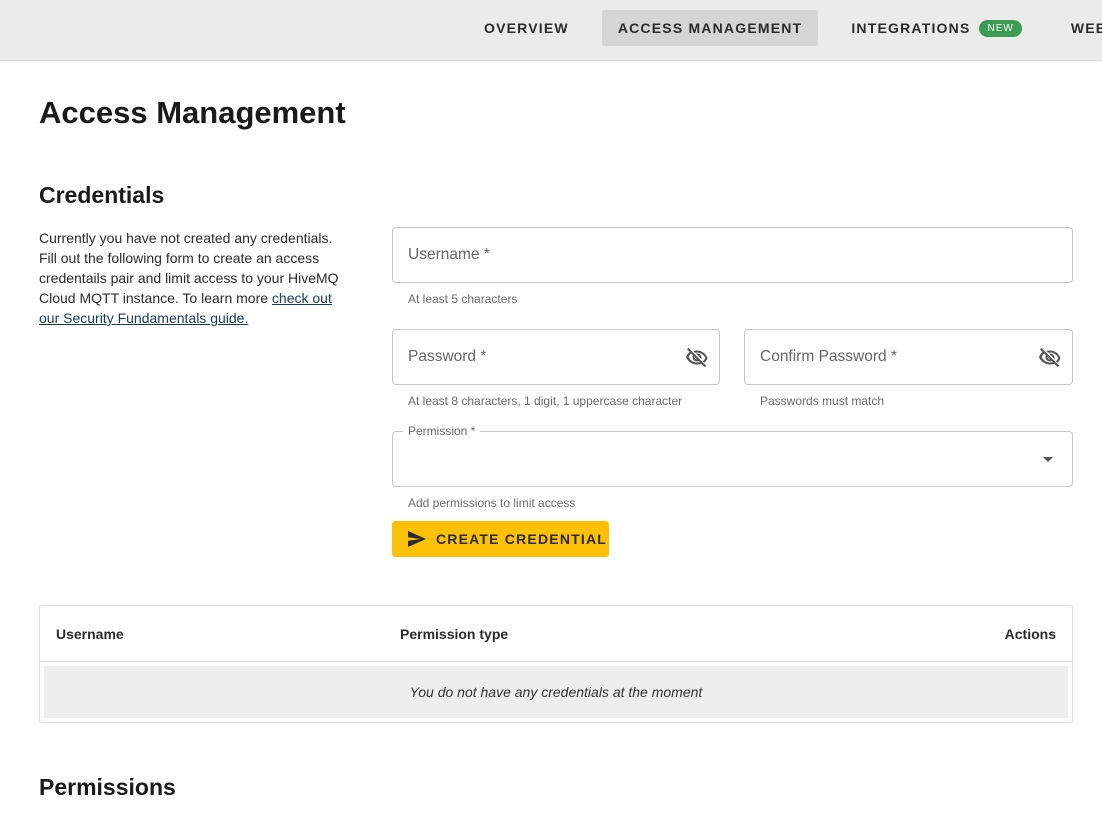  What do you see at coordinates (1000, 28) in the screenshot?
I see `new-badge: NEW` at bounding box center [1000, 28].